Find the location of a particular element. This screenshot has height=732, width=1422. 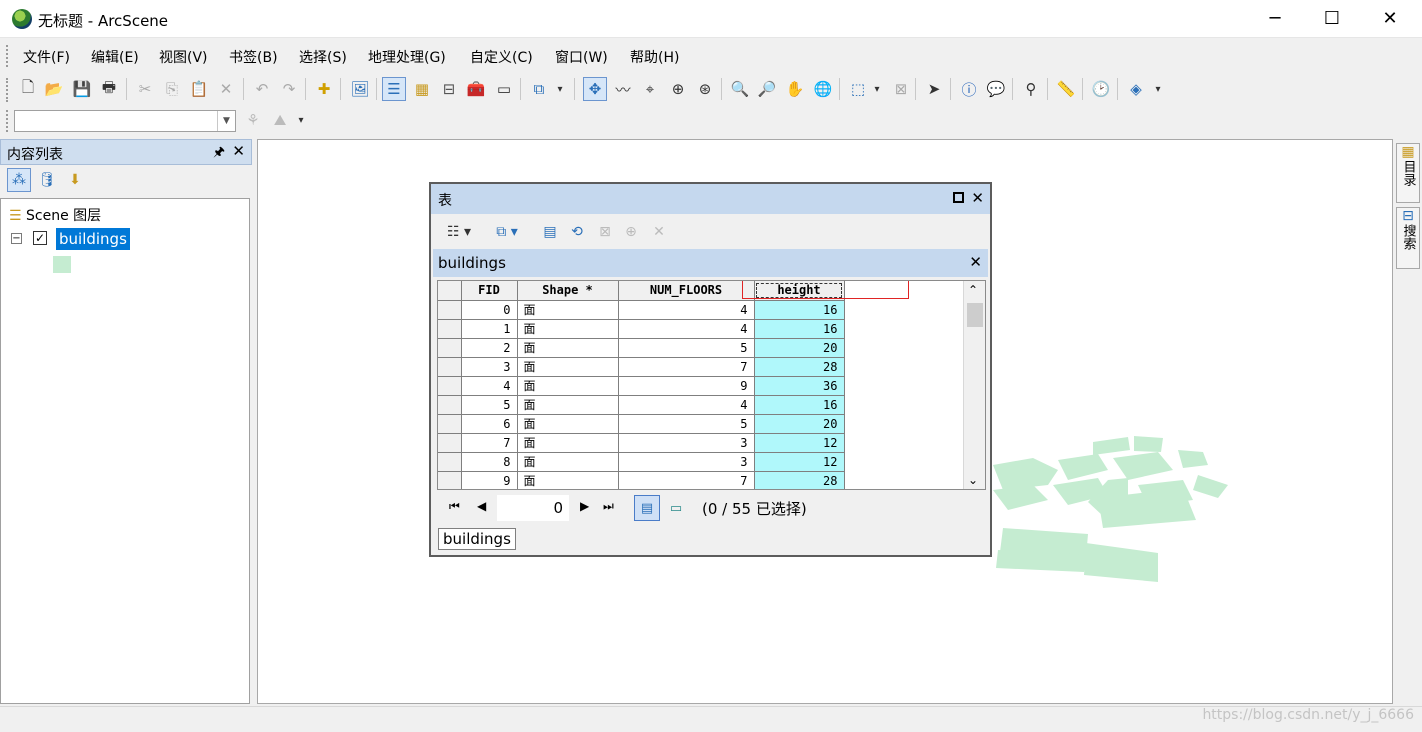

cell-height: 16 is located at coordinates (799, 329).